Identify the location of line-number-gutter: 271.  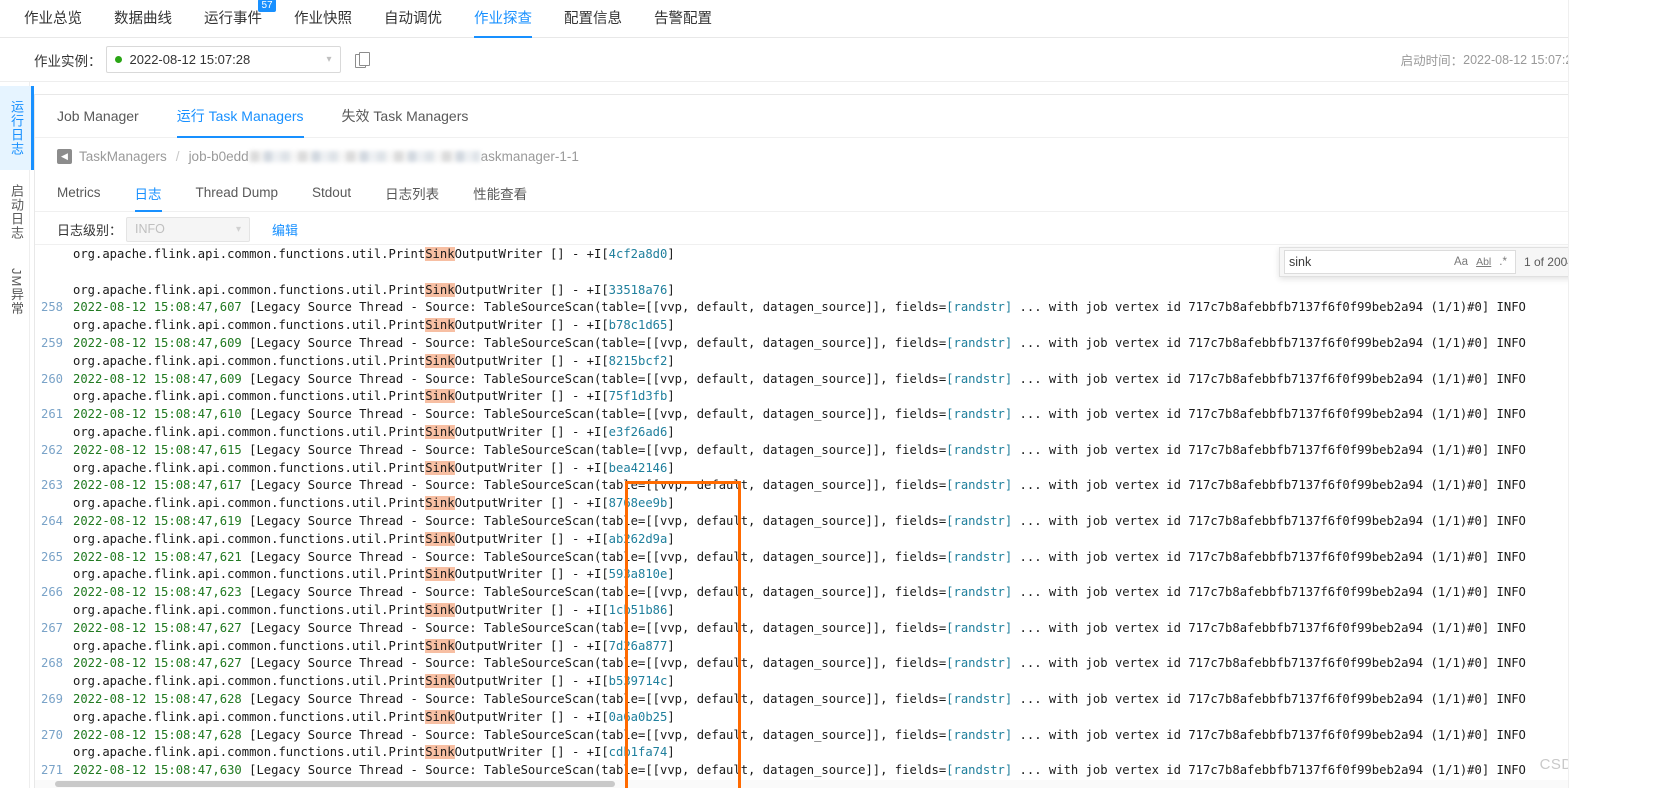
(51, 770).